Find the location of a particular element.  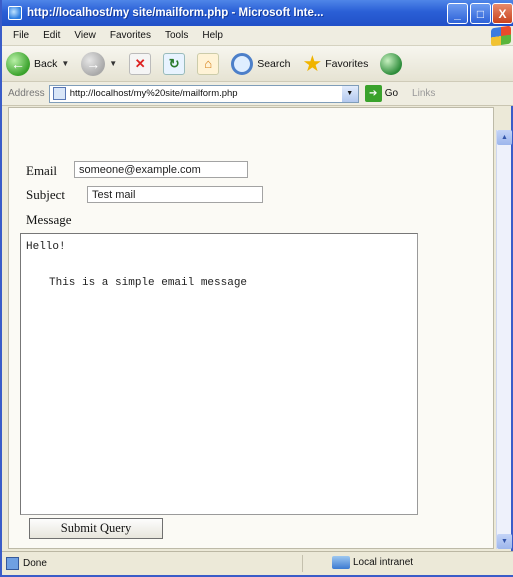

email-label: Email is located at coordinates (42, 170).